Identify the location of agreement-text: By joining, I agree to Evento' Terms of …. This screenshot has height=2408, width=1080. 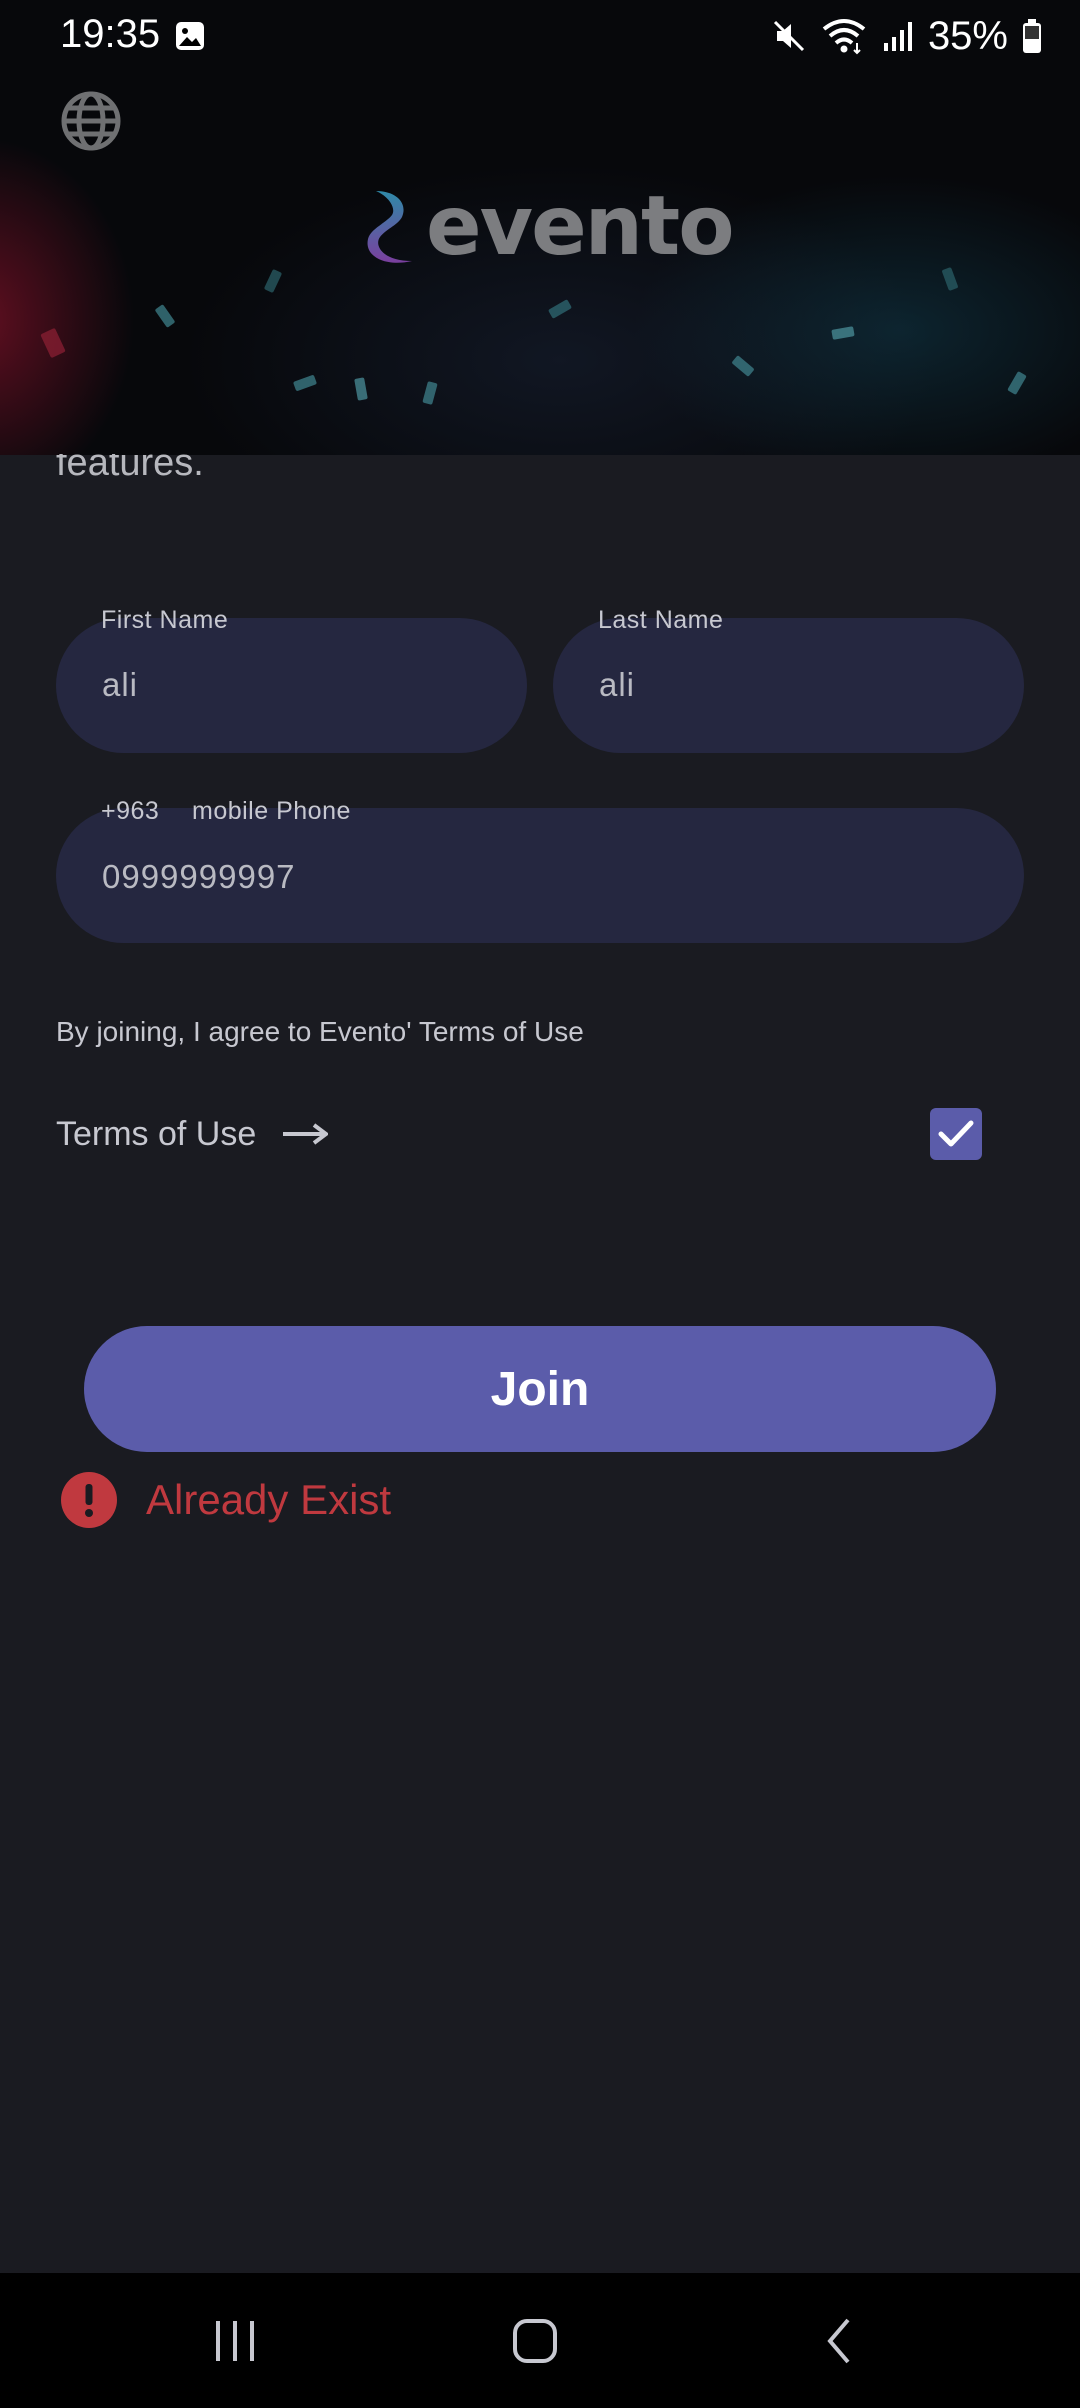
(320, 1031).